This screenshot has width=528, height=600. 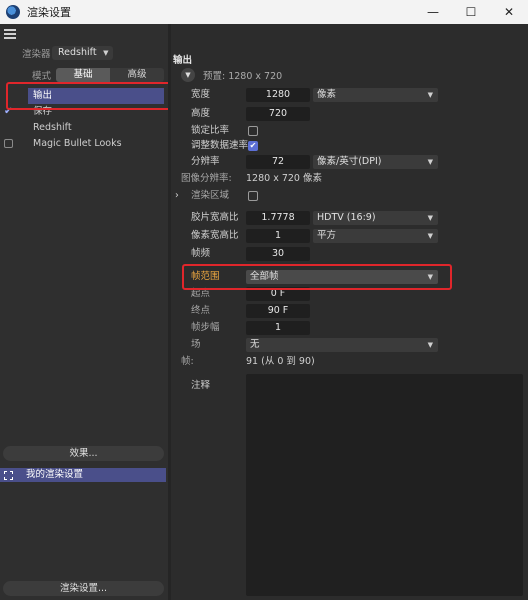 I want to click on renderer-value: Redshift, so click(x=77, y=52).